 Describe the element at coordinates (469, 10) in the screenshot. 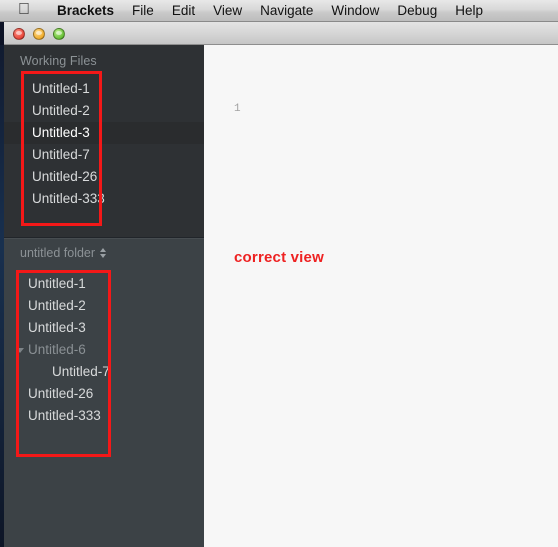

I see `menu-item-help: Help` at that location.